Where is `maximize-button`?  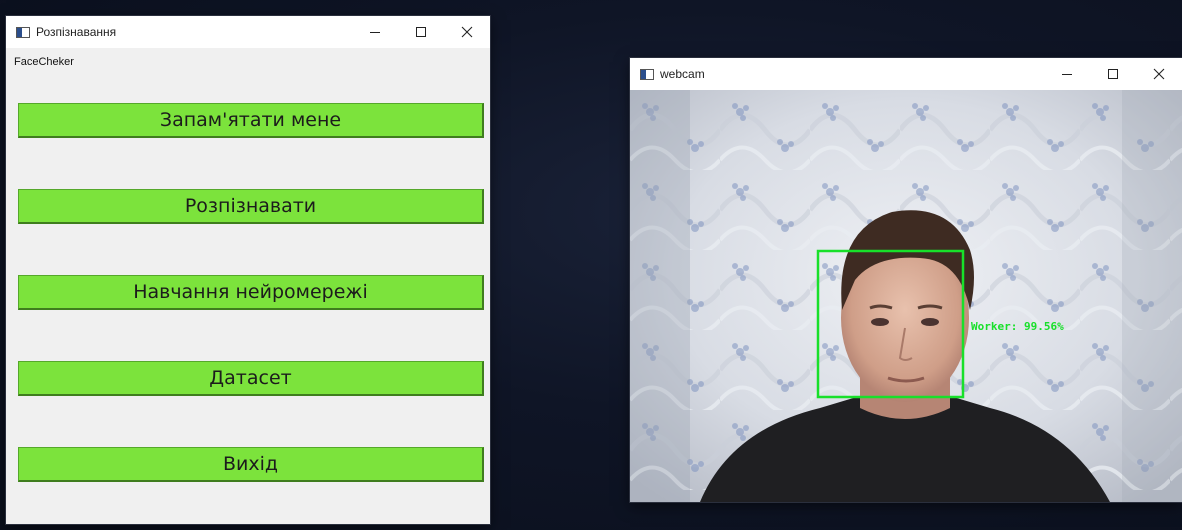
maximize-button is located at coordinates (421, 32).